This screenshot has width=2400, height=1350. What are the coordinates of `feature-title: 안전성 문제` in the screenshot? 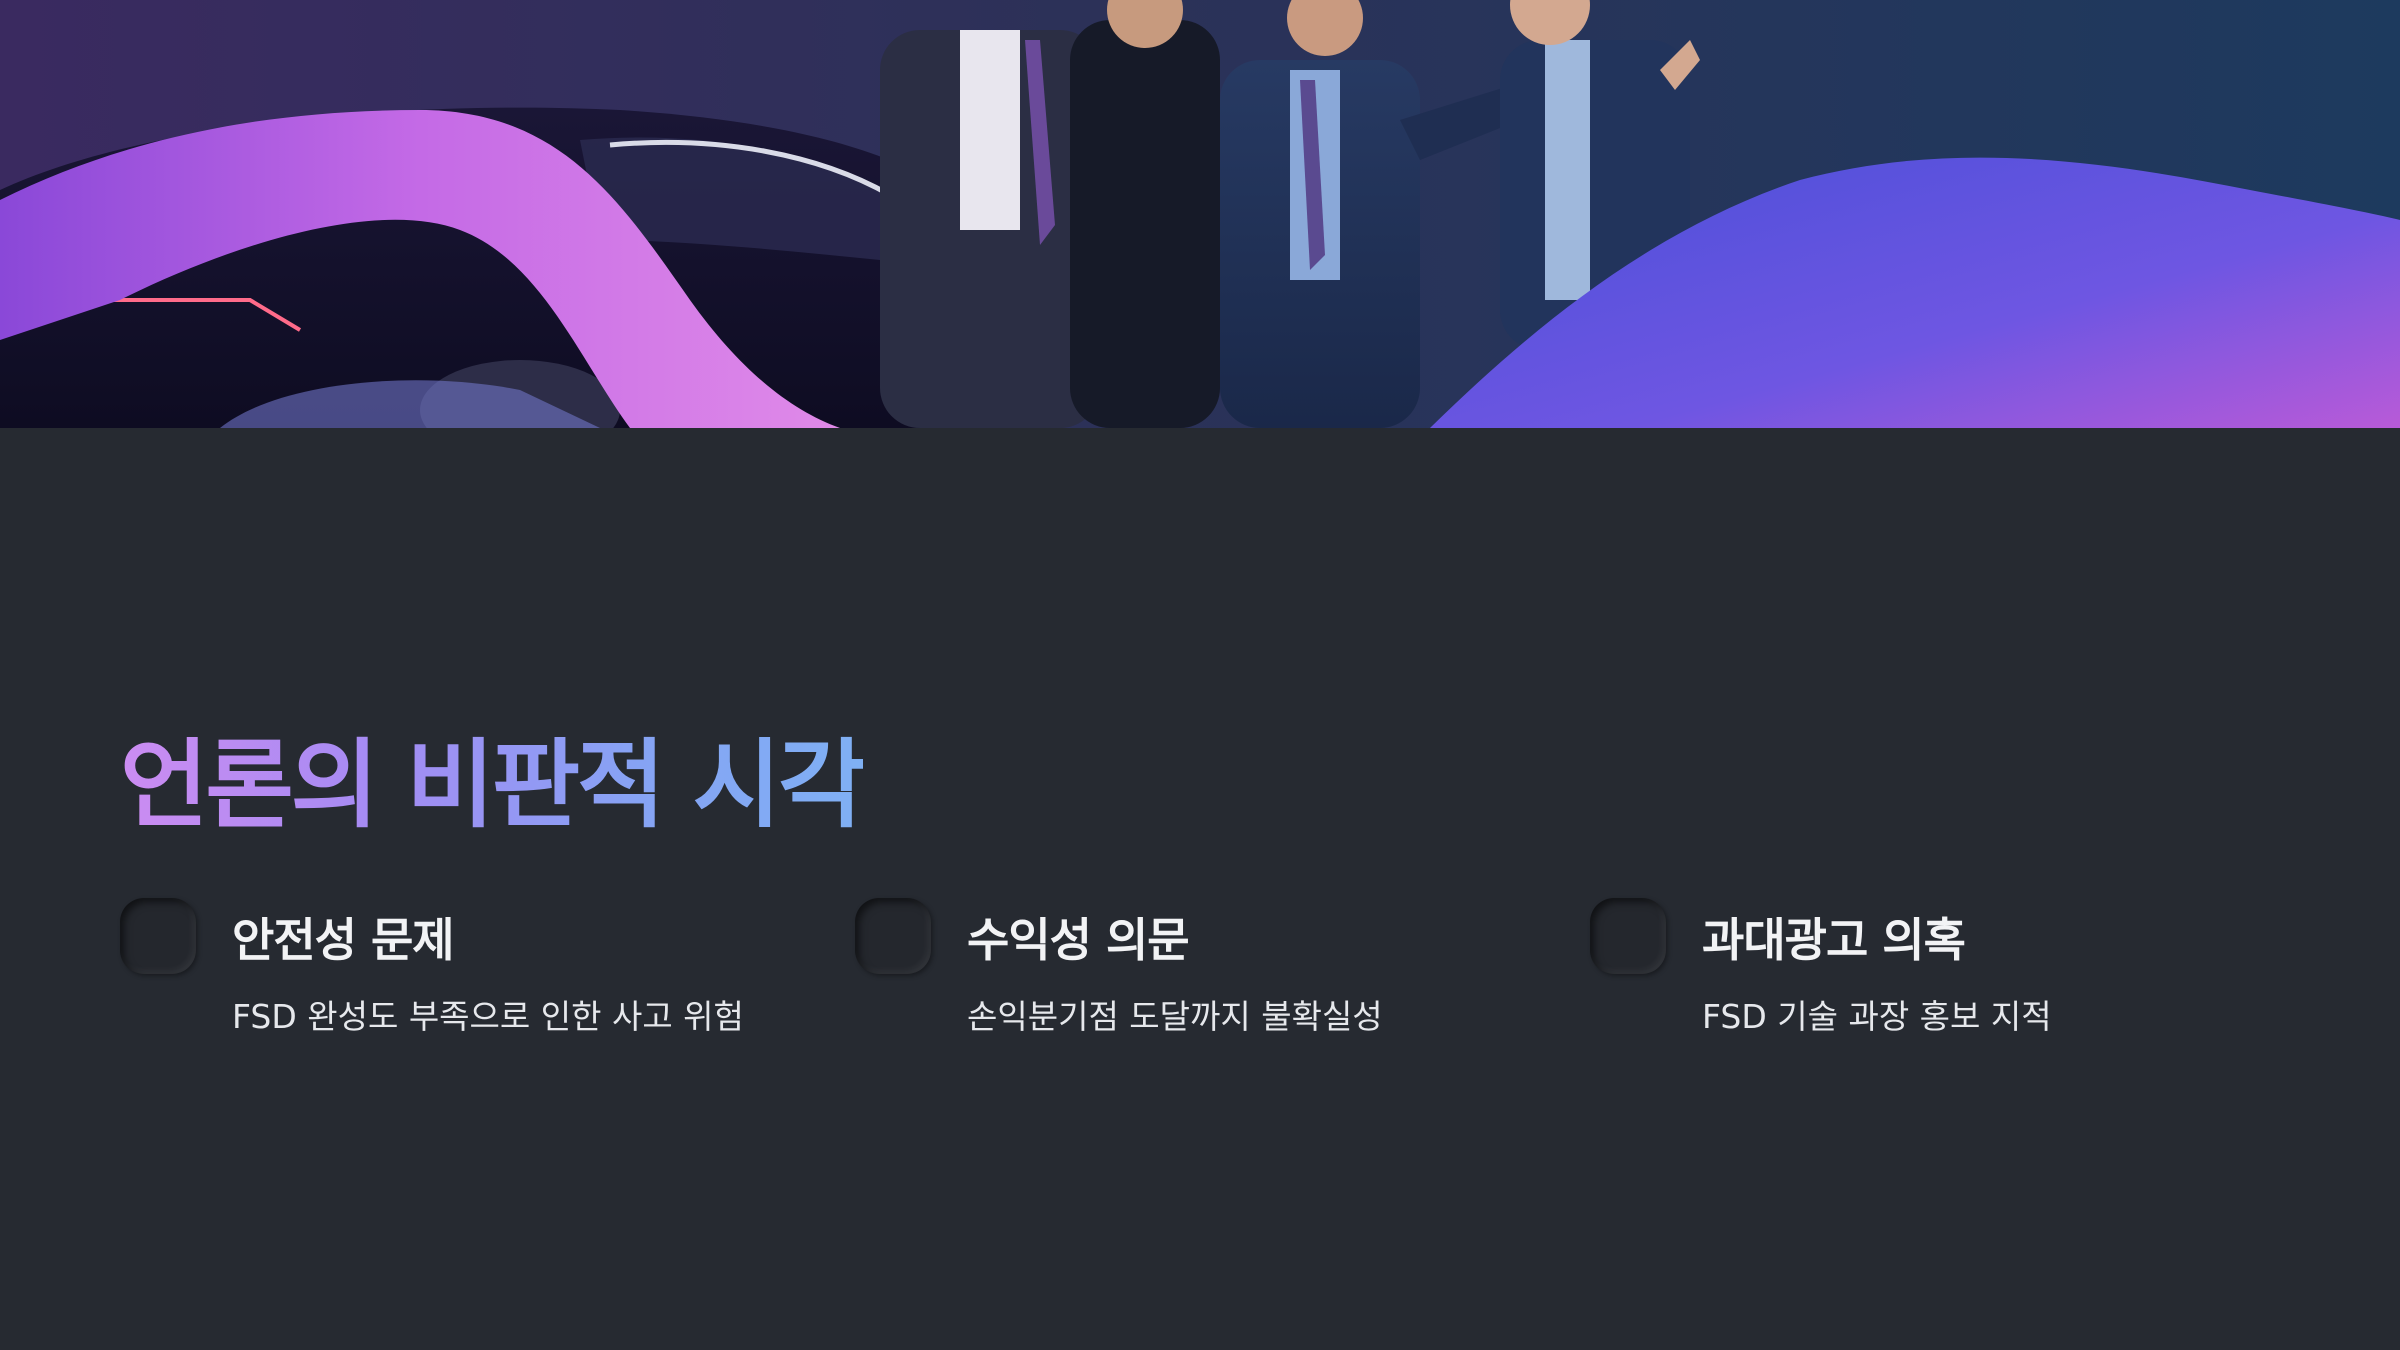 It's located at (343, 940).